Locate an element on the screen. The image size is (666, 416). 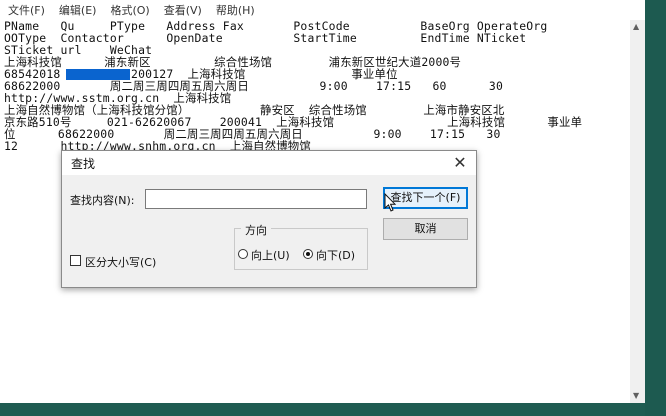
dialog-title: 查找 is located at coordinates (83, 164).